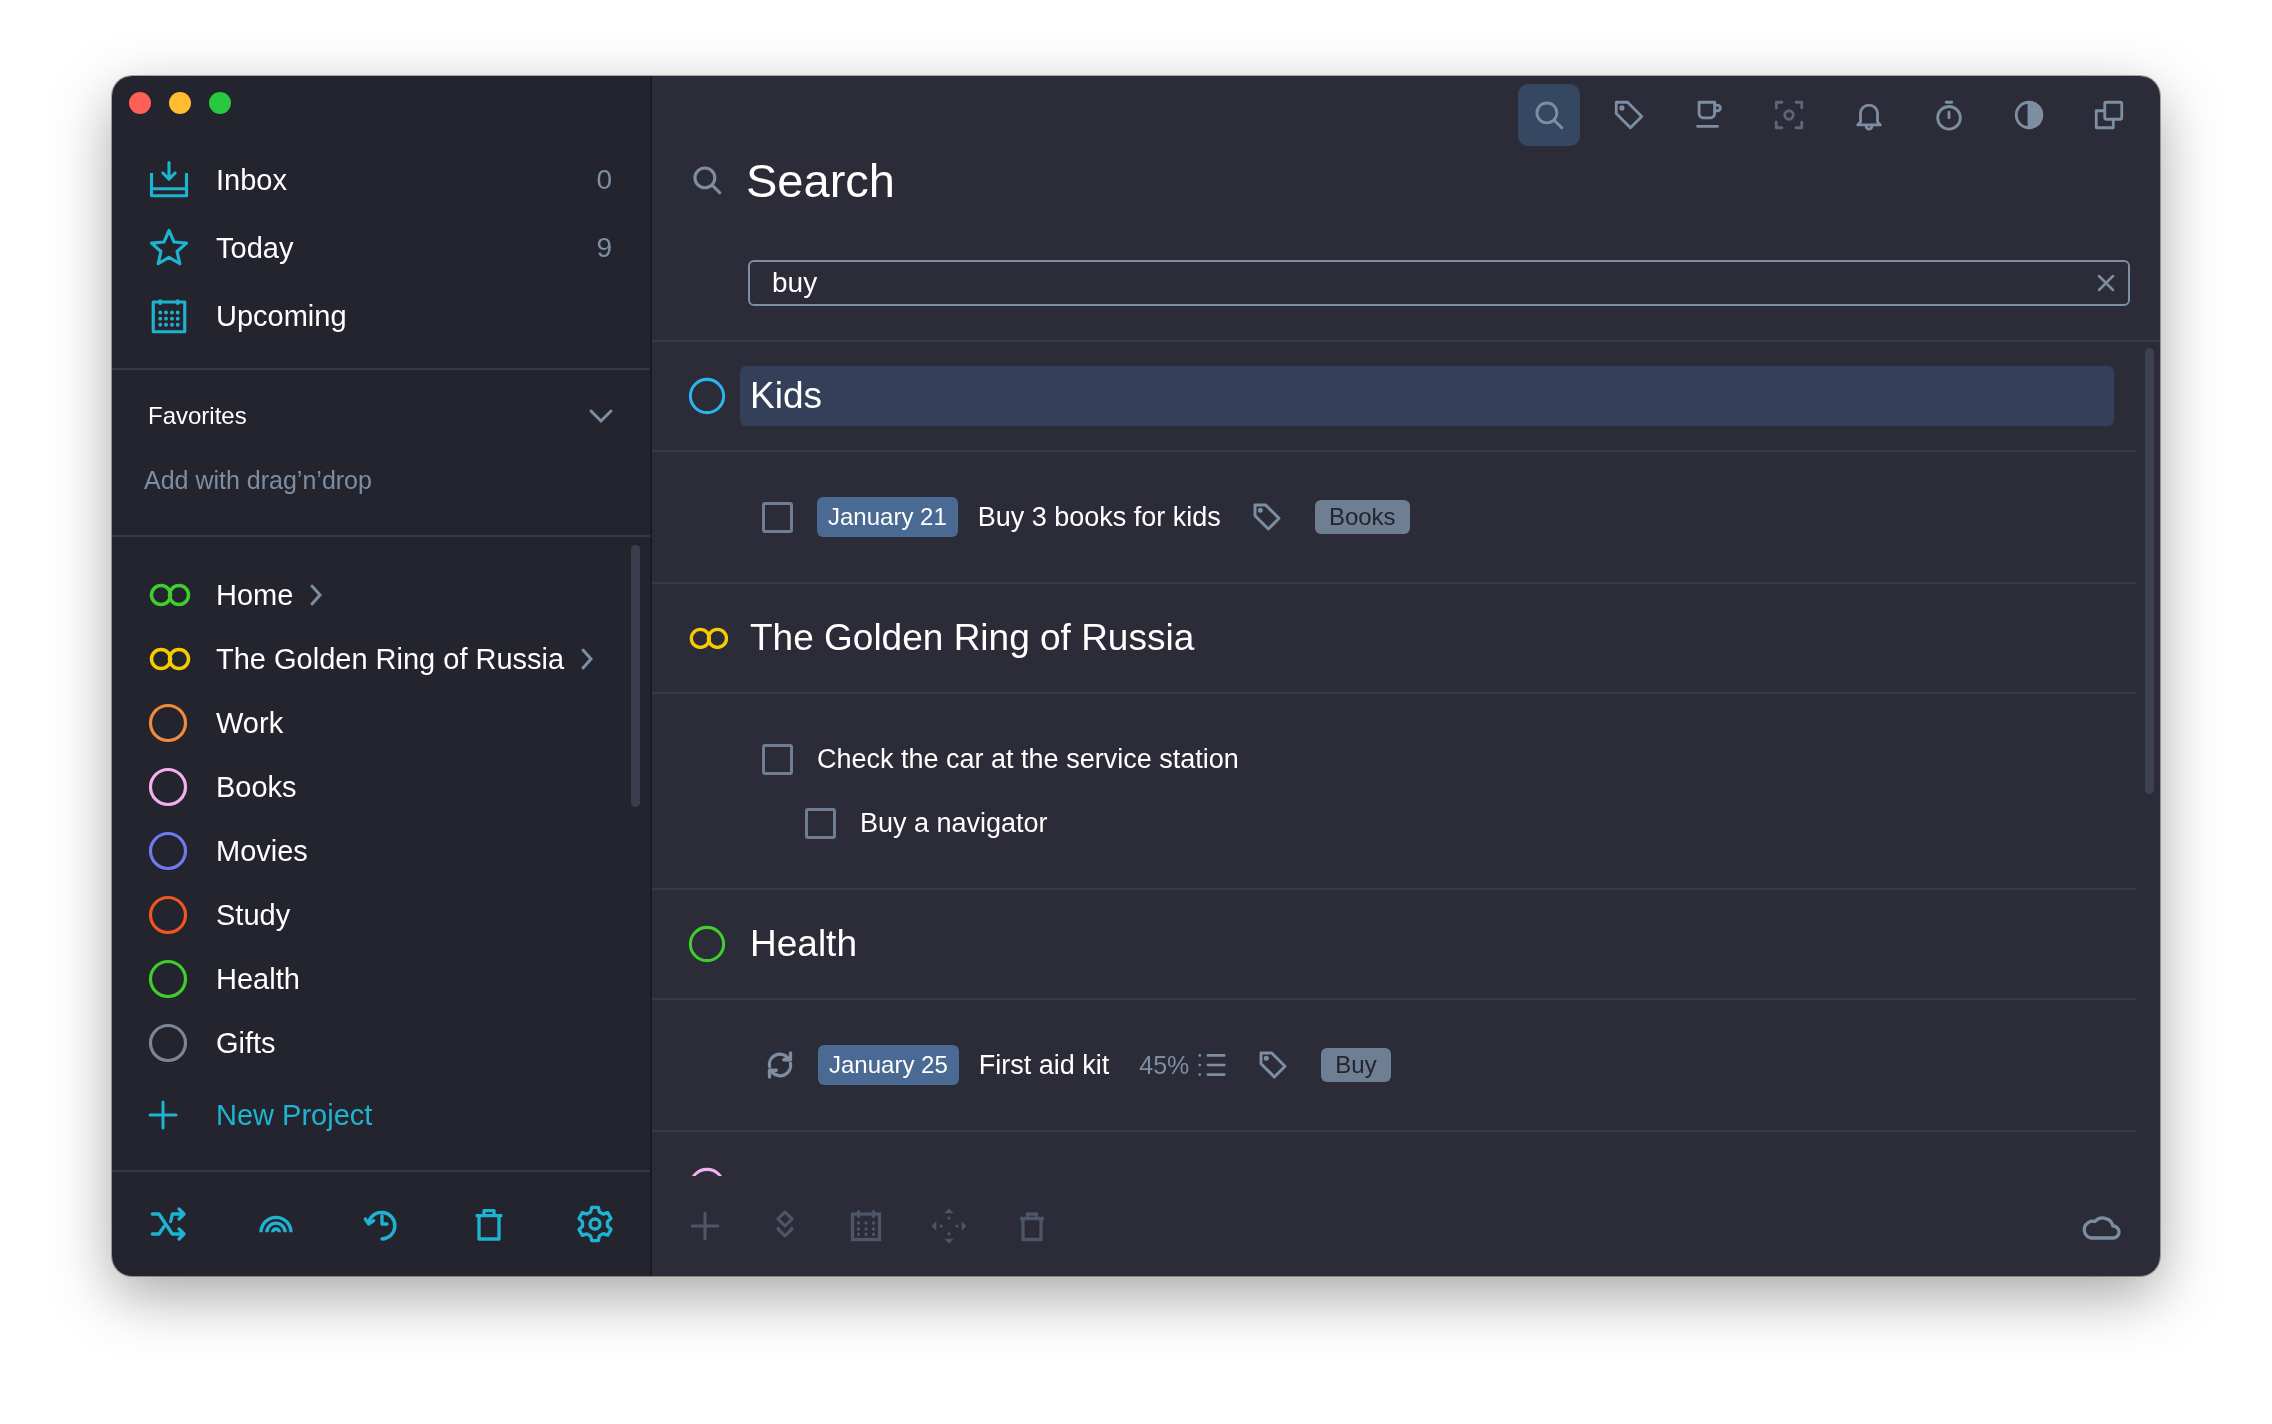 The image size is (2272, 1424). I want to click on search-field: buy, so click(1439, 283).